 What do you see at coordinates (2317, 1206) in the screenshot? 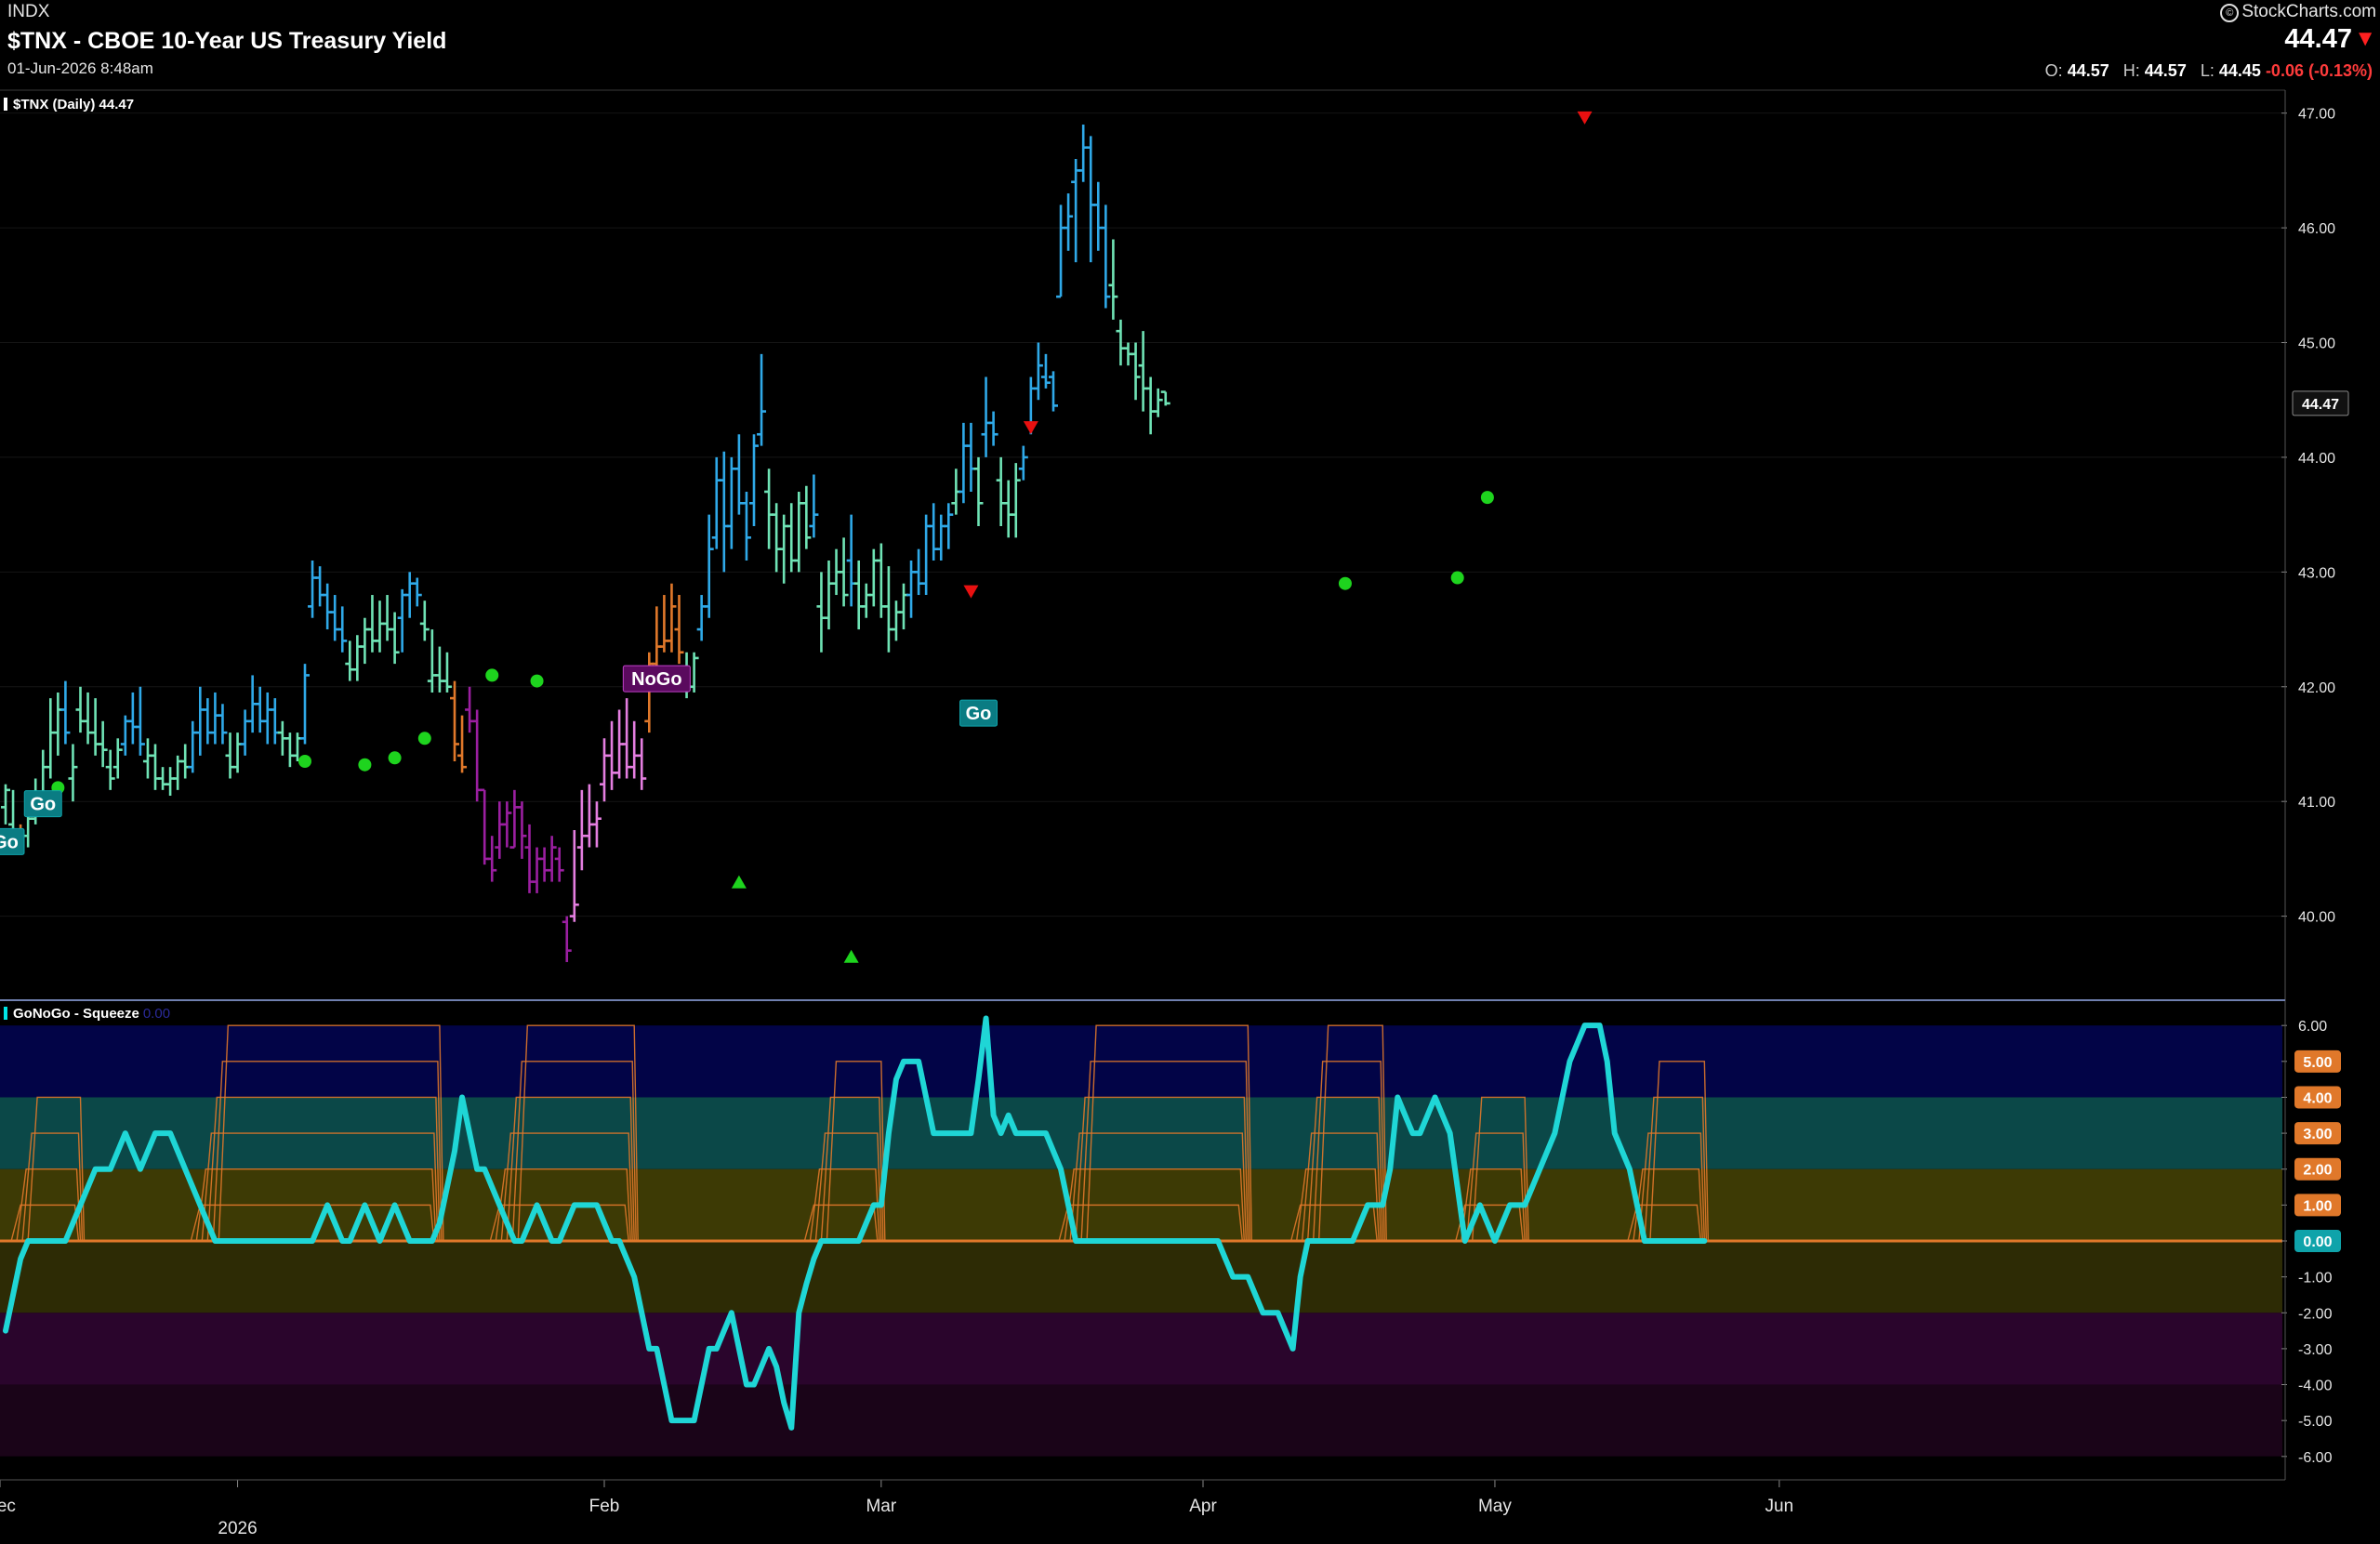
I see `oscillator-tick-label: 1.00` at bounding box center [2317, 1206].